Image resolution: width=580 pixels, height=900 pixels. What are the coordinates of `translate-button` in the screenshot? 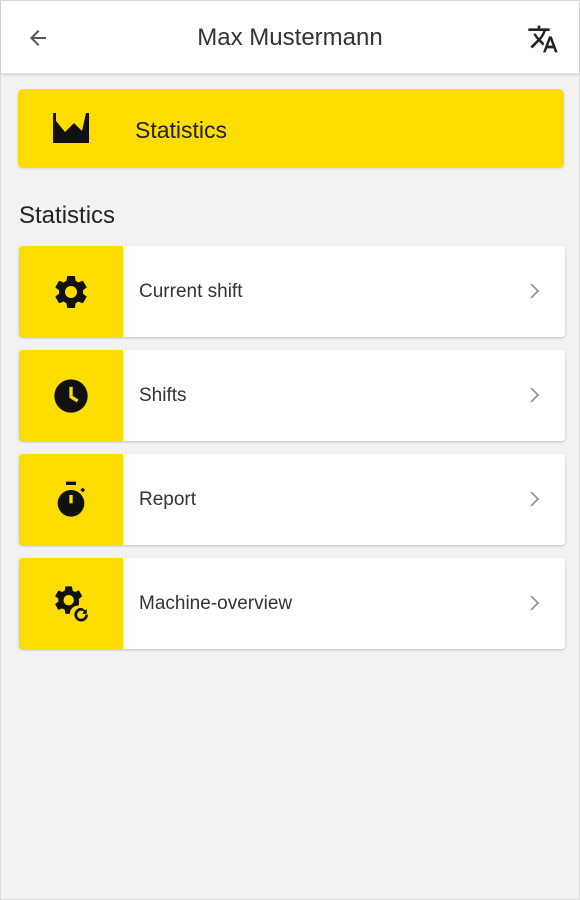 It's located at (543, 39).